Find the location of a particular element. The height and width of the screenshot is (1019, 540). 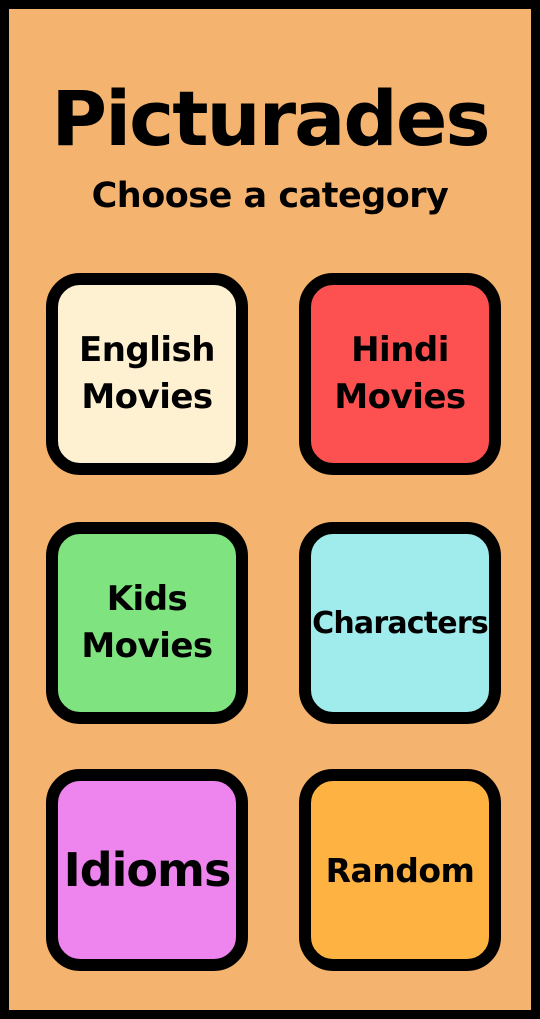

category-label: Hindi Movies is located at coordinates (400, 373).